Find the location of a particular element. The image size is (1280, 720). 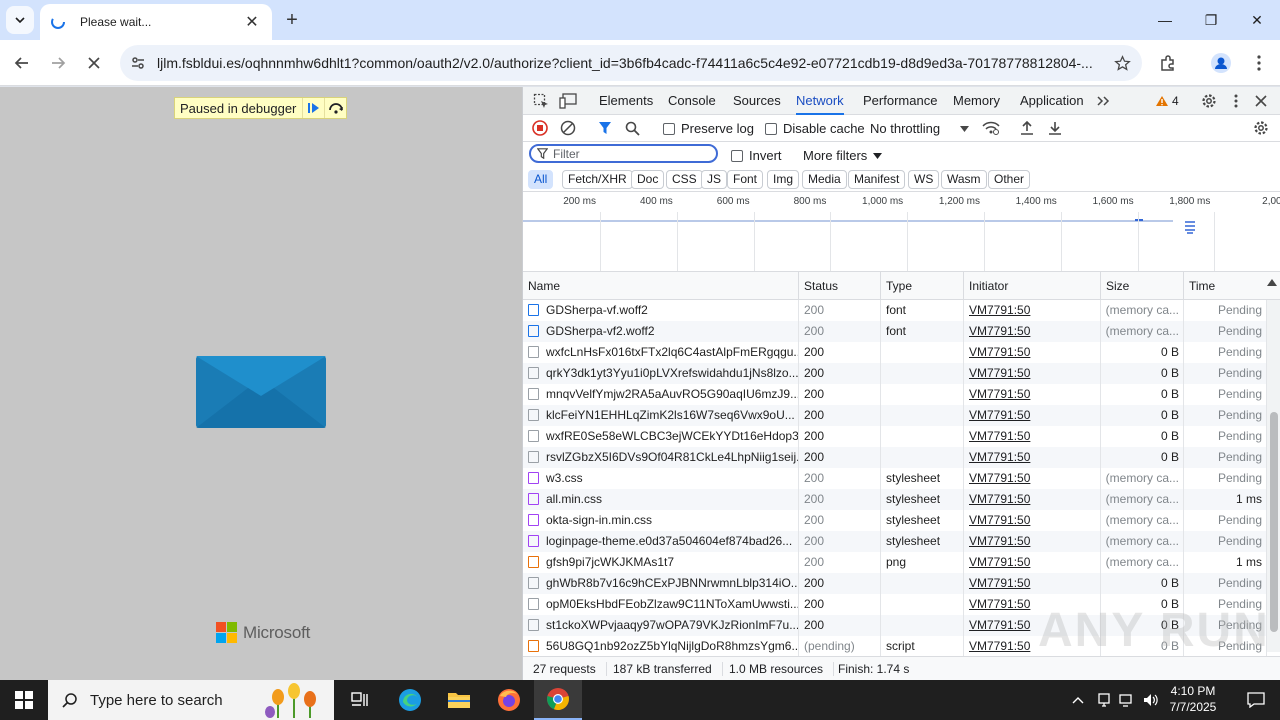

type-filter-fetch-xhr: Fetch/XHR is located at coordinates (597, 179).